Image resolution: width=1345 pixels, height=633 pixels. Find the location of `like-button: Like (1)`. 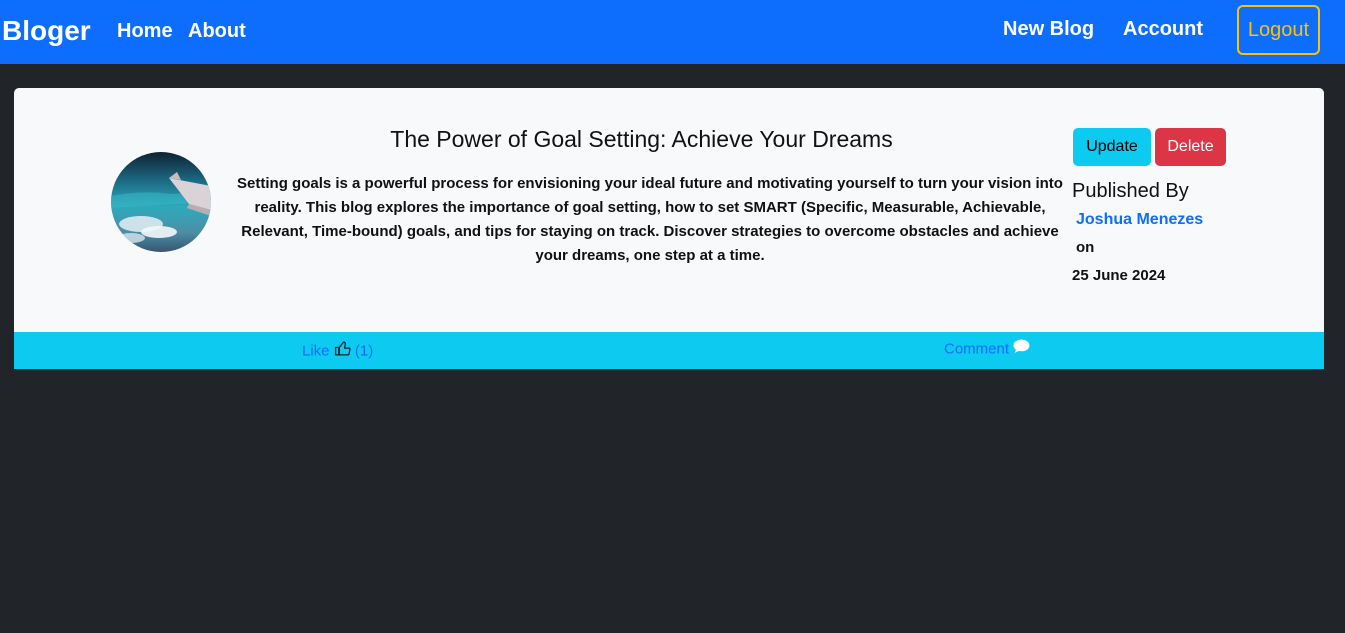

like-button: Like (1) is located at coordinates (337, 351).